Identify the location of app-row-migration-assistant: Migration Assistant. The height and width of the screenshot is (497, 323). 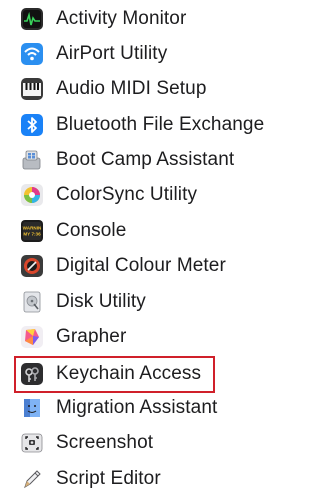
(165, 408).